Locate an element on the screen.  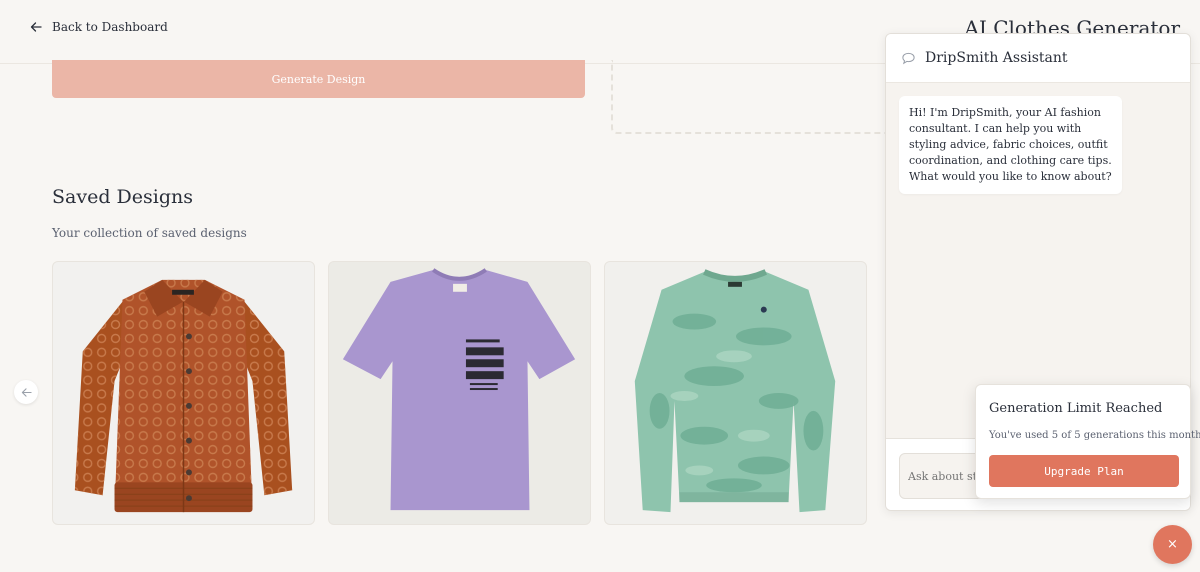
chat-header: DripSmith Assistant is located at coordinates (1038, 58).